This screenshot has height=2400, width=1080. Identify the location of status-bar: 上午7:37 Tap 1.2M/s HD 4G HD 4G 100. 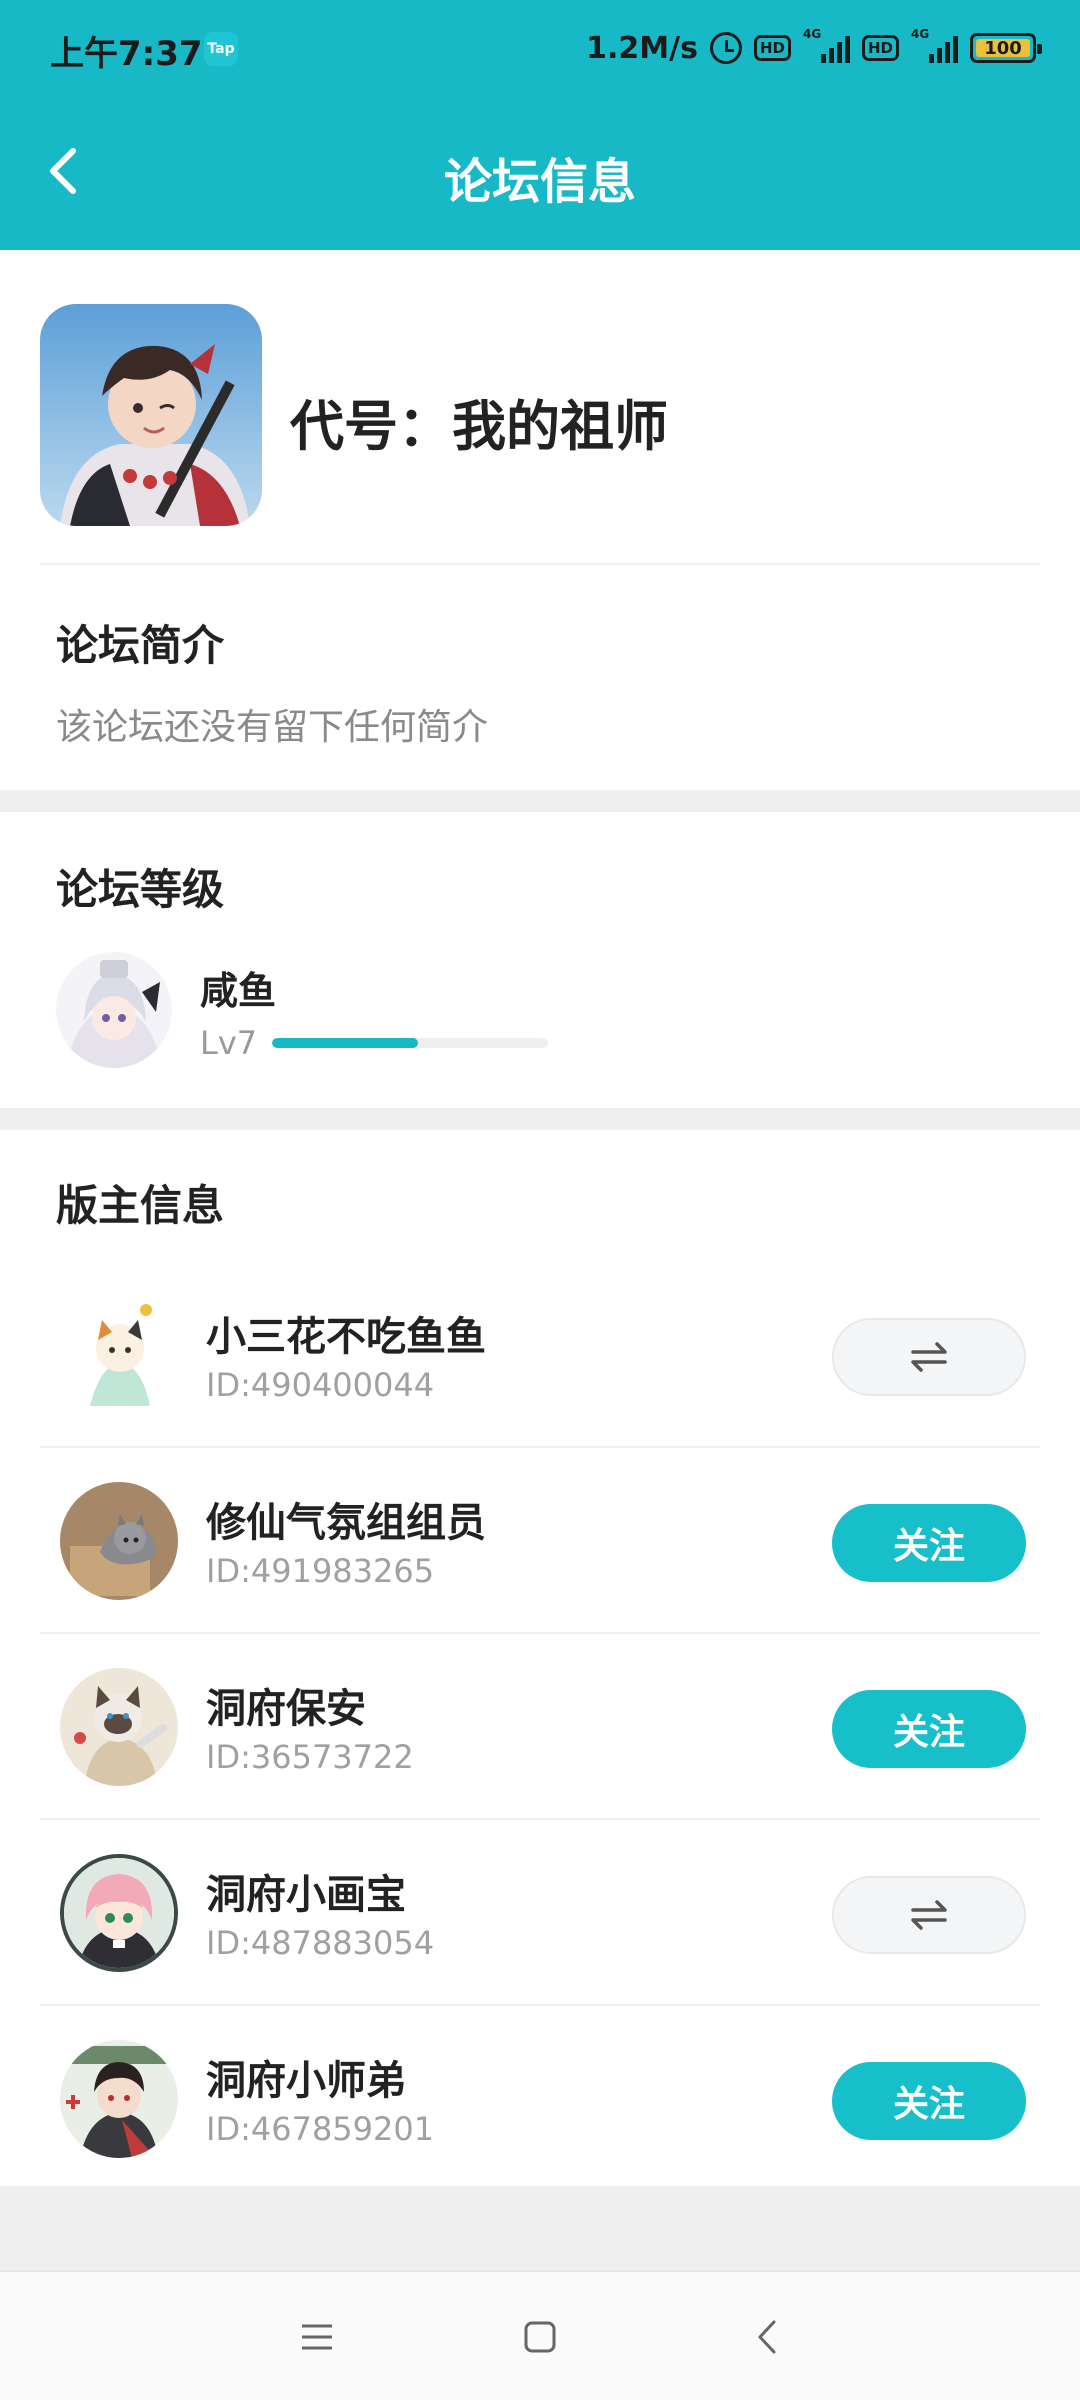
(540, 48).